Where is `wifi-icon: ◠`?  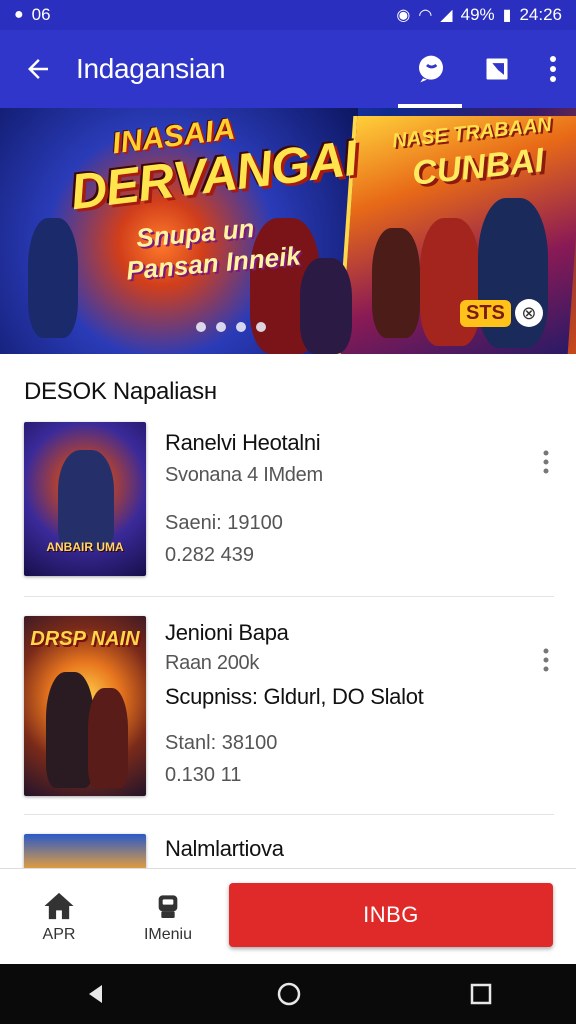 wifi-icon: ◠ is located at coordinates (425, 15).